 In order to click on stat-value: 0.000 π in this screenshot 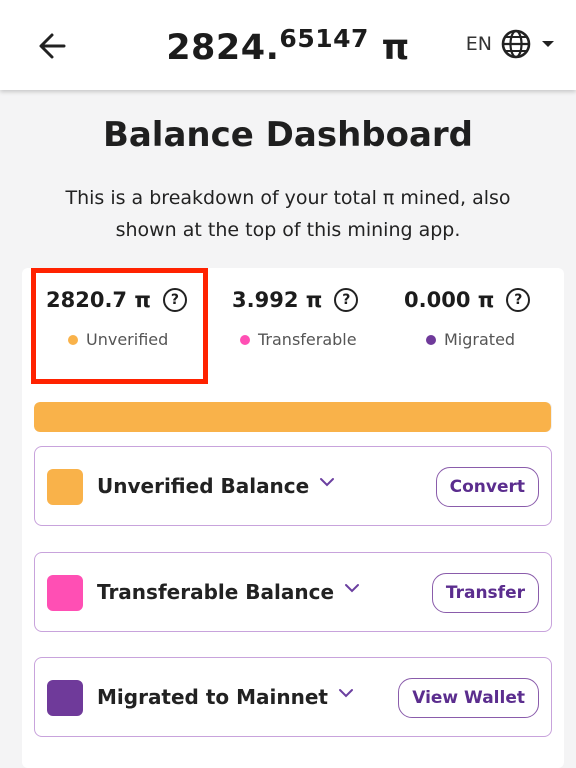, I will do `click(449, 300)`.